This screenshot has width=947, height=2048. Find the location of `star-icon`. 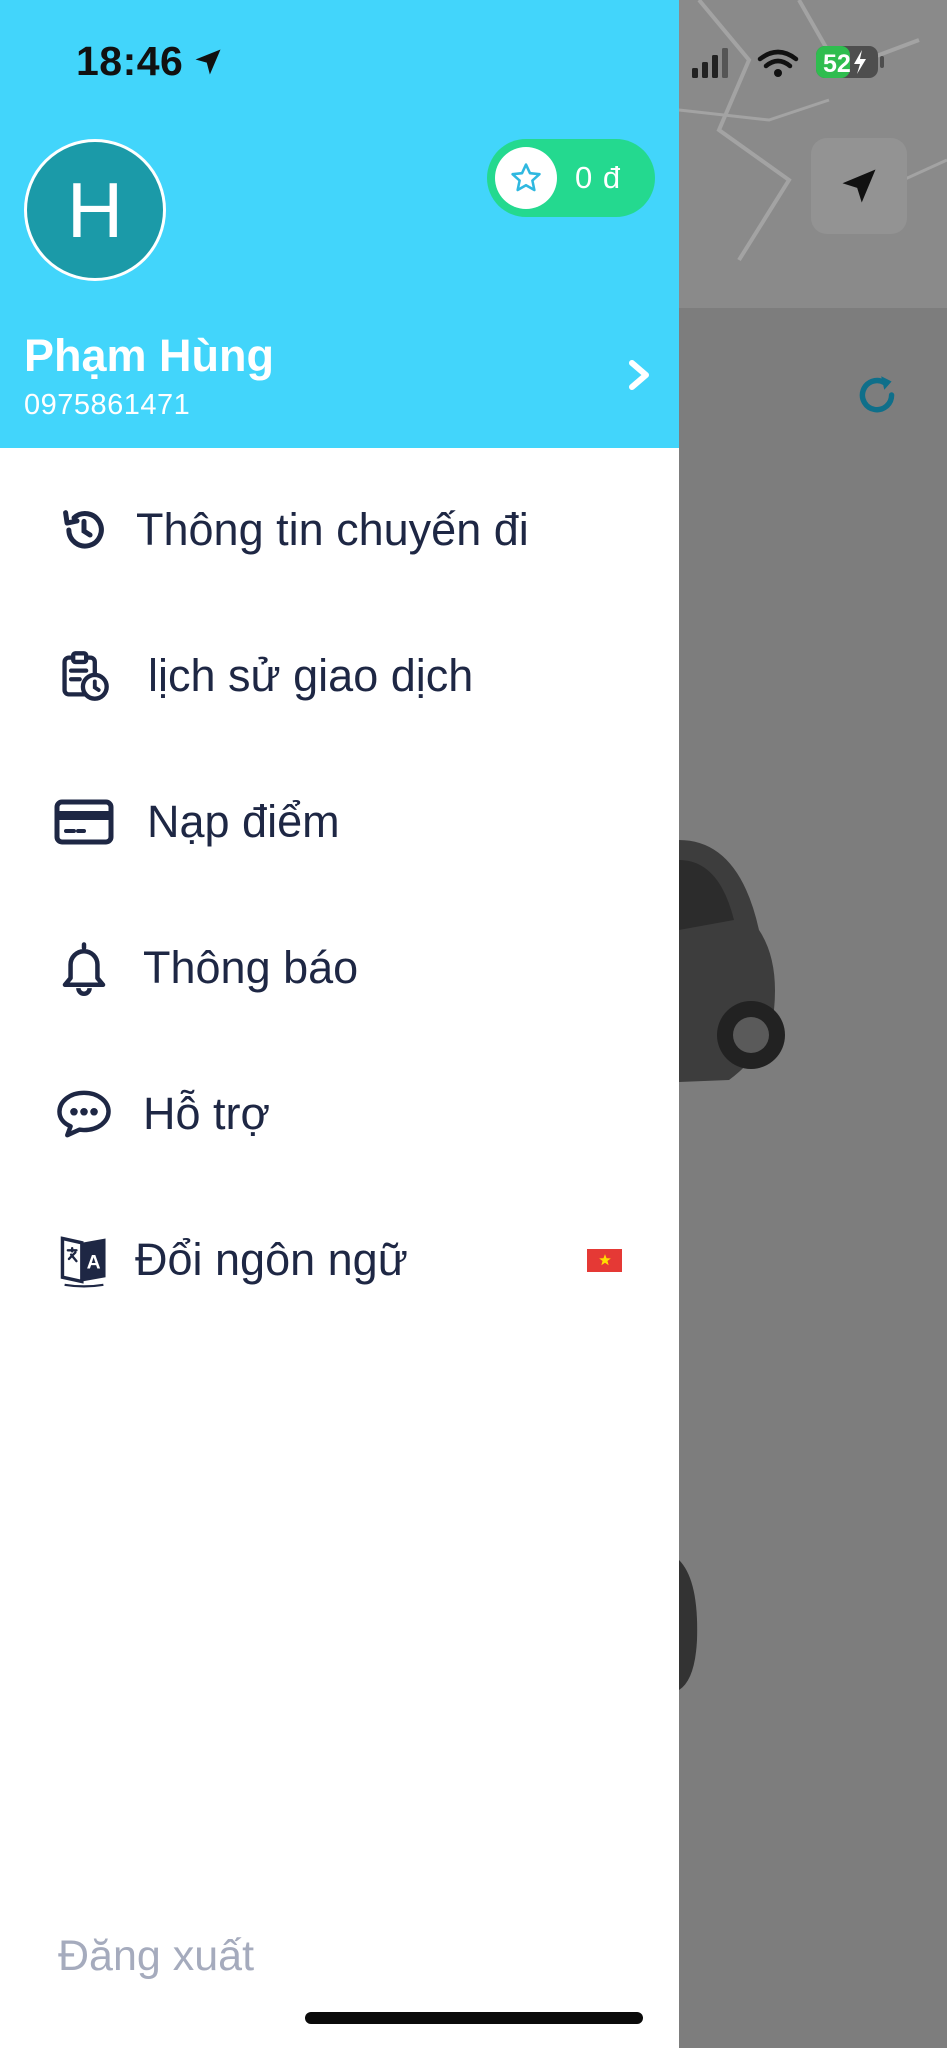

star-icon is located at coordinates (526, 178).